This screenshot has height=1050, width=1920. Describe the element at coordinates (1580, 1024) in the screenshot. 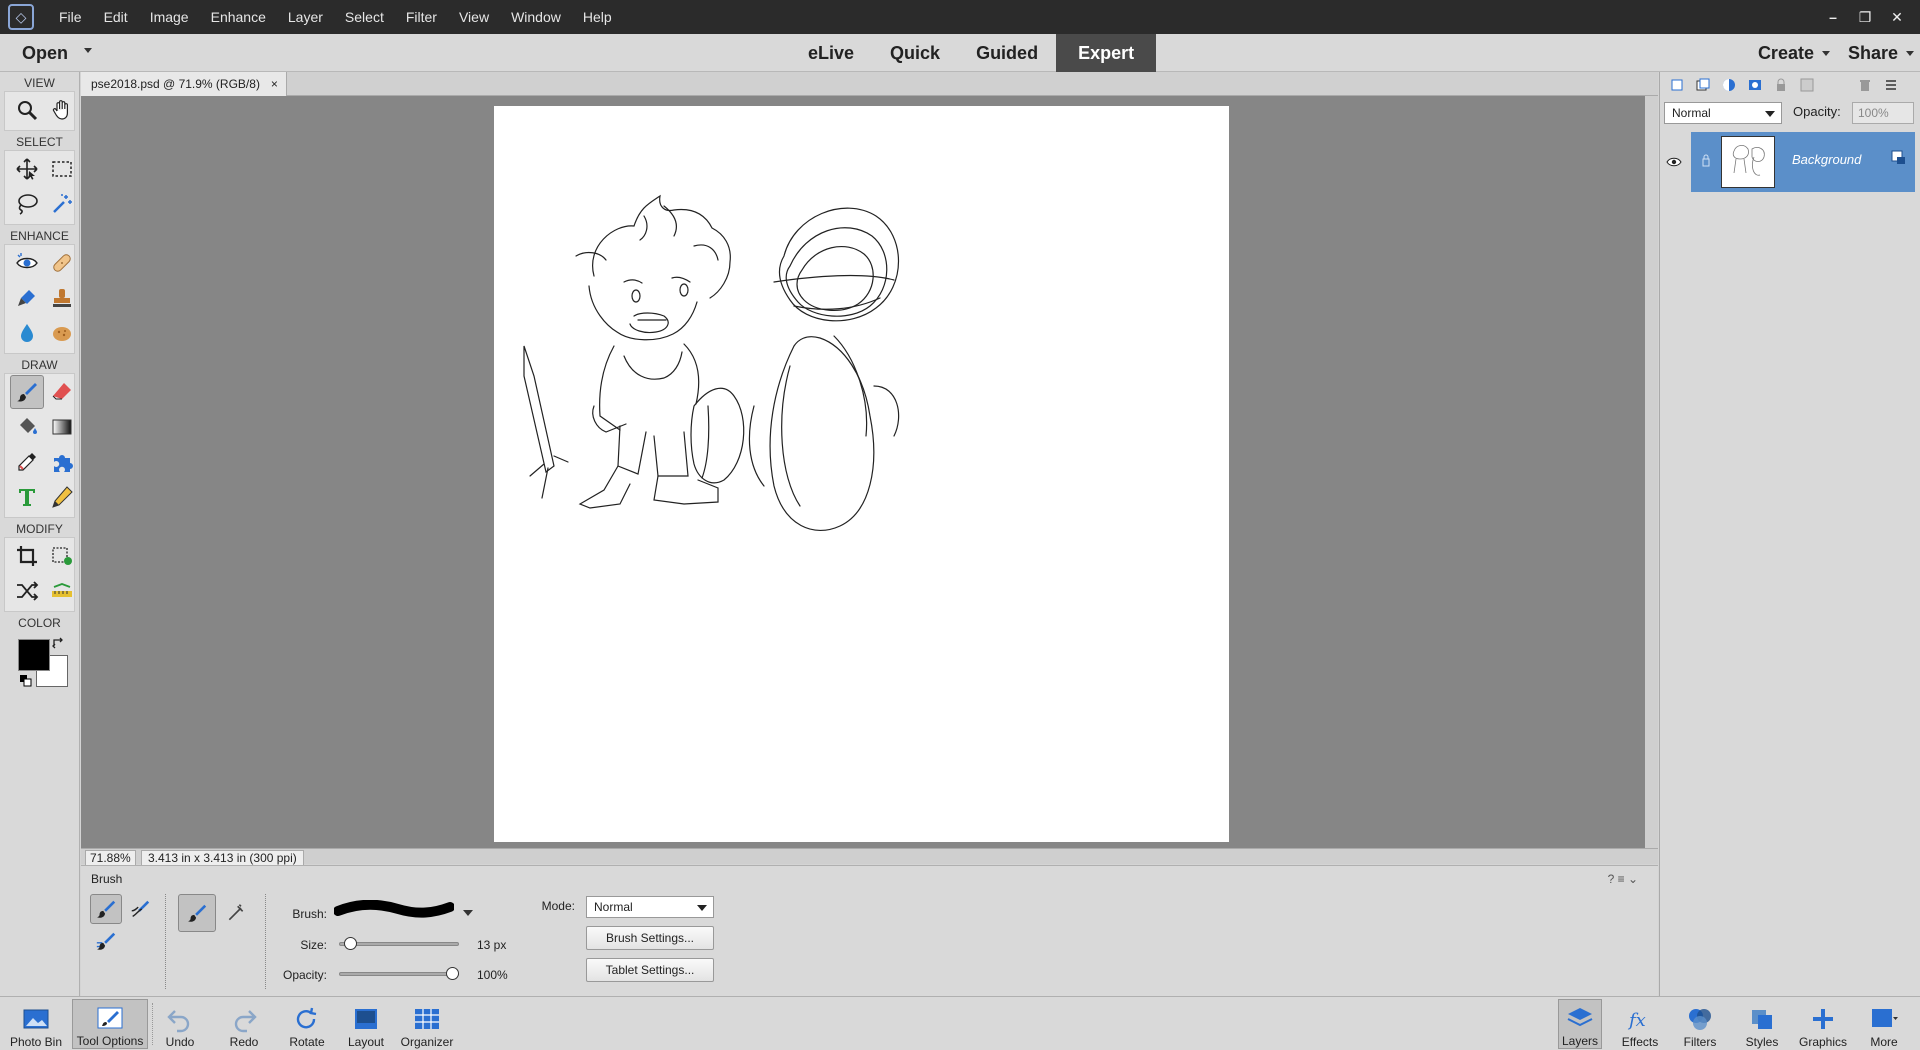

I see `layers-panel-button: Layers` at that location.